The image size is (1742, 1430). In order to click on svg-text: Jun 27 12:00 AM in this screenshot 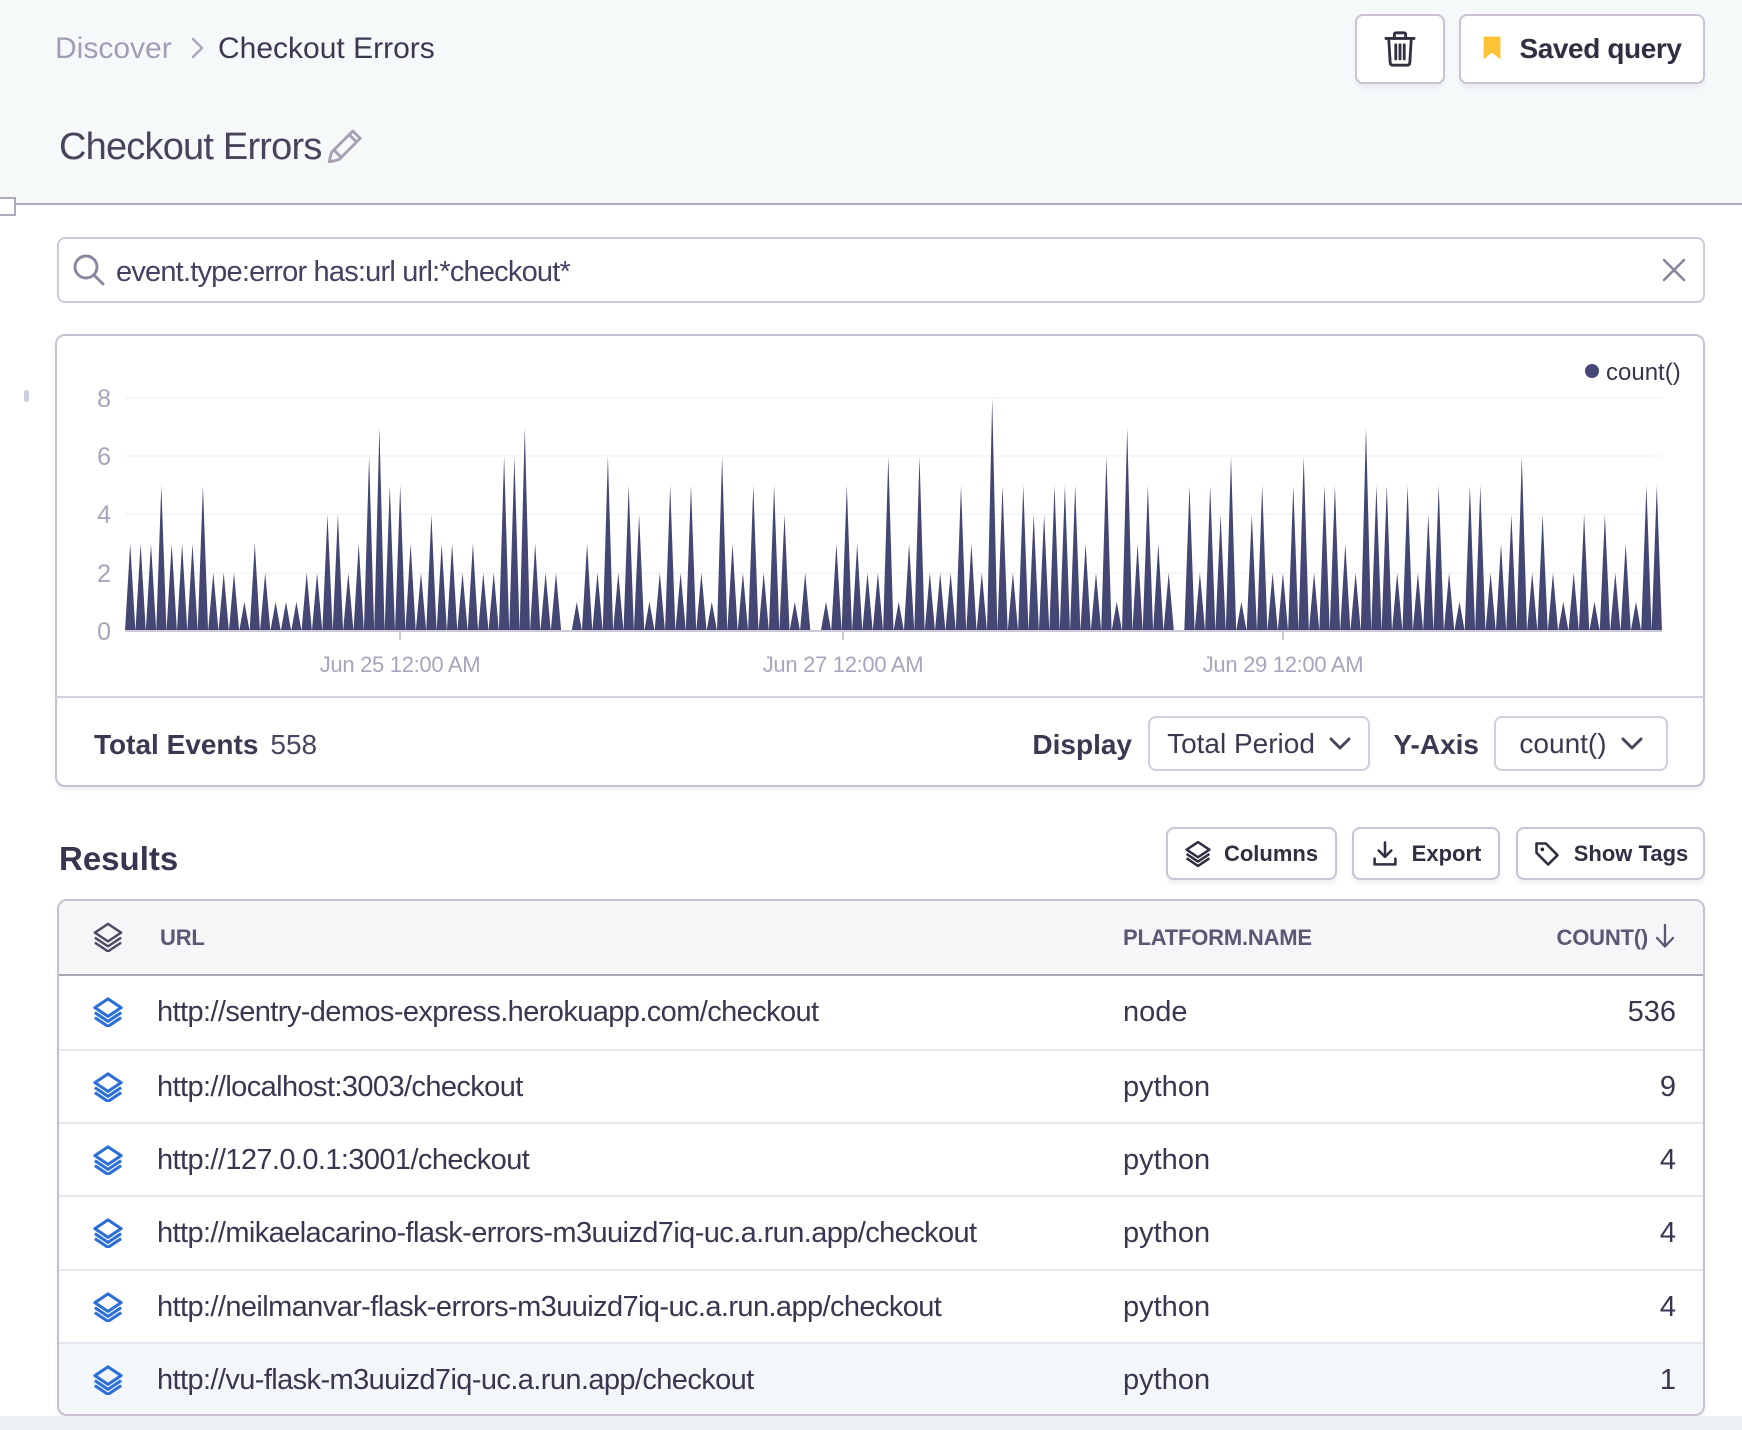, I will do `click(843, 664)`.